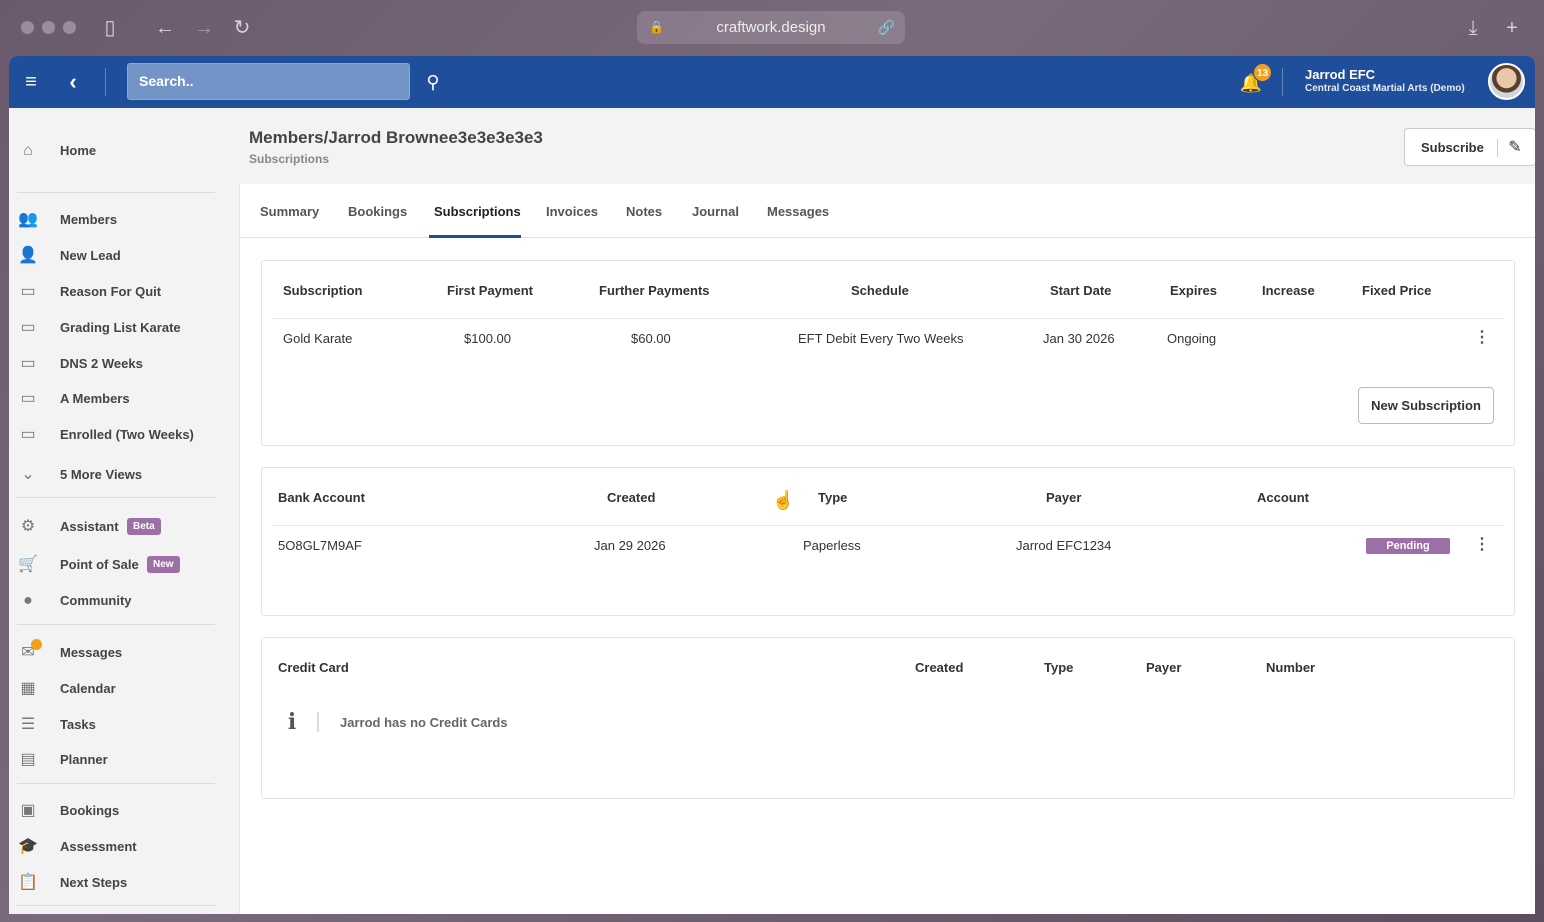 Image resolution: width=1544 pixels, height=922 pixels. I want to click on sidebar-item-label: Grading List Karate, so click(120, 327).